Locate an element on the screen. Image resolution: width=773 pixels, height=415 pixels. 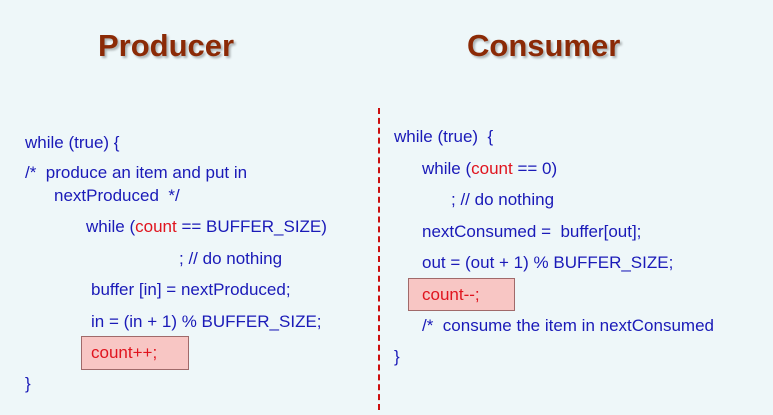
producer-while-prefix: while ( is located at coordinates (111, 226).